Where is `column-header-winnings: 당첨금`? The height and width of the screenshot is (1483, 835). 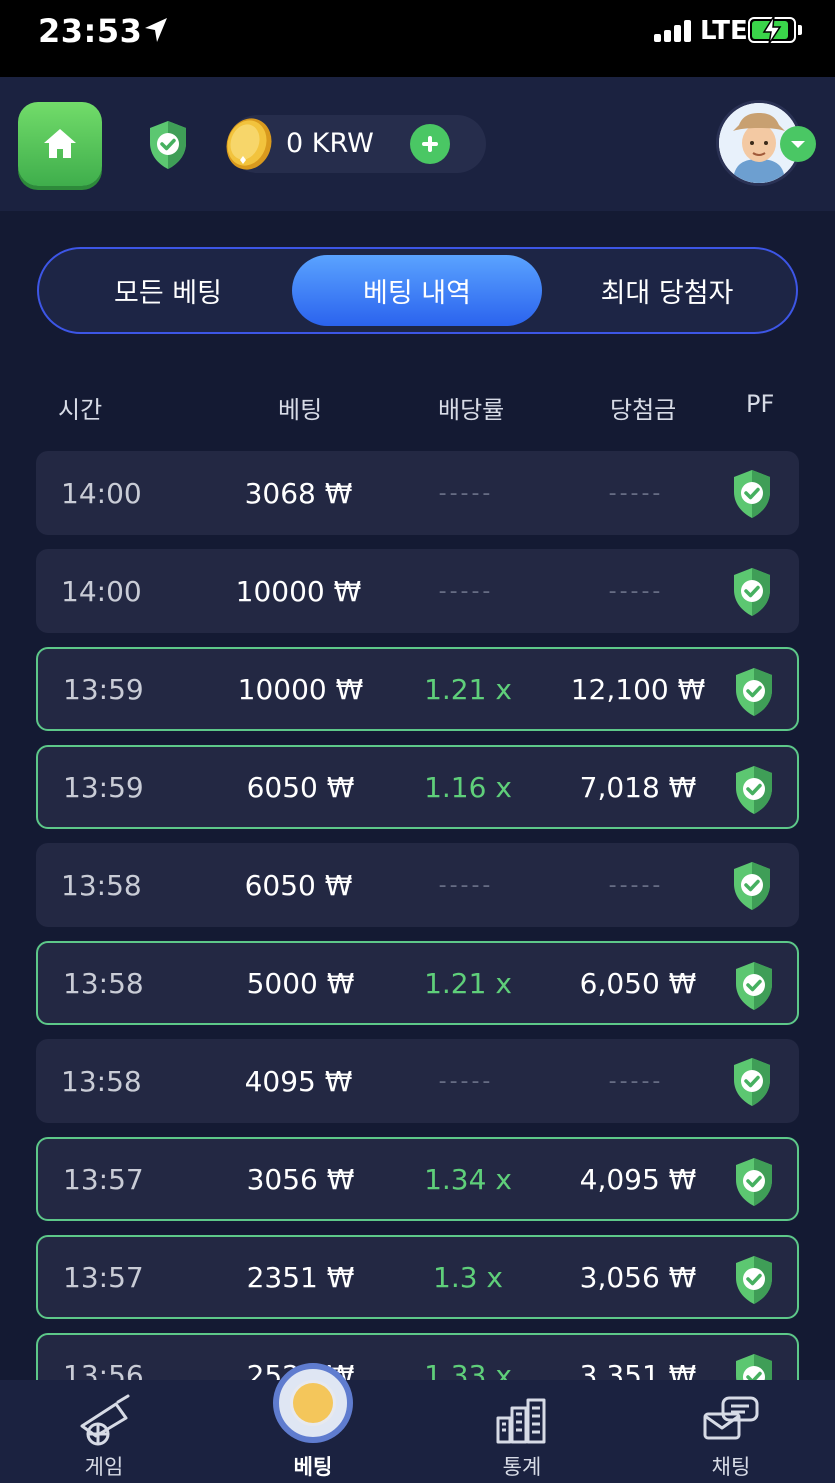
column-header-winnings: 당첨금 is located at coordinates (643, 410).